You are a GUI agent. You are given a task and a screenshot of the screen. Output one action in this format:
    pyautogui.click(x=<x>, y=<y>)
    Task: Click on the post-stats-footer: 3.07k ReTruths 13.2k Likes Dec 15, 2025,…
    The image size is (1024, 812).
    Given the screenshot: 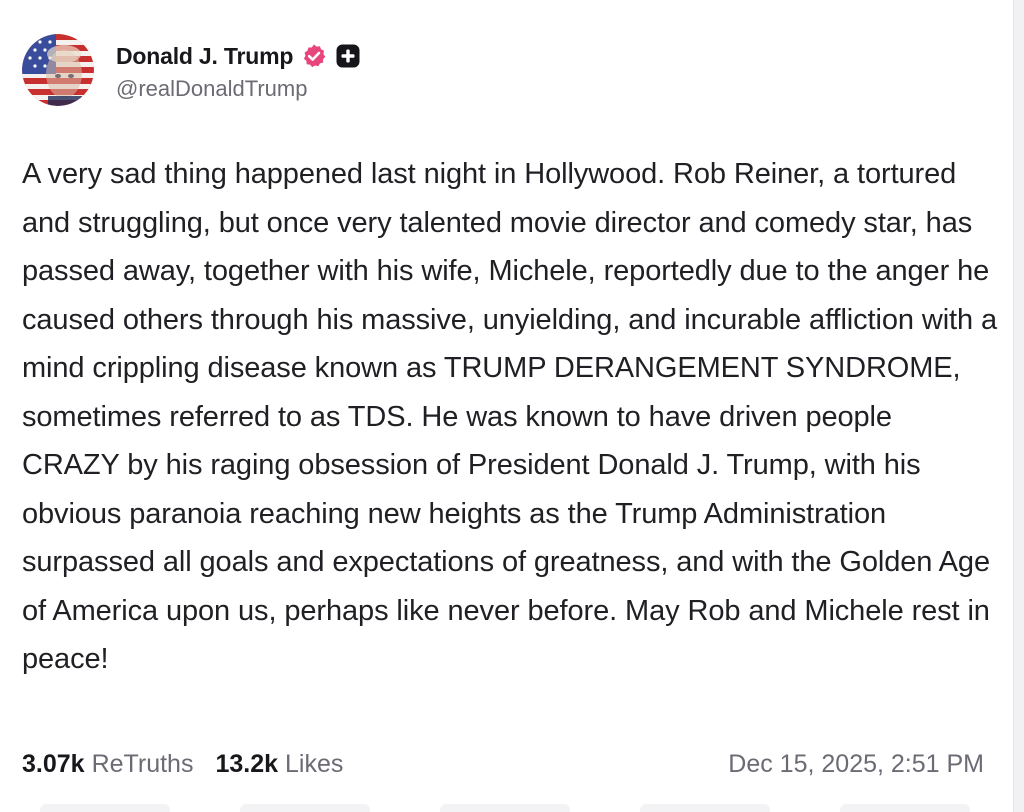 What is the action you would take?
    pyautogui.click(x=503, y=764)
    